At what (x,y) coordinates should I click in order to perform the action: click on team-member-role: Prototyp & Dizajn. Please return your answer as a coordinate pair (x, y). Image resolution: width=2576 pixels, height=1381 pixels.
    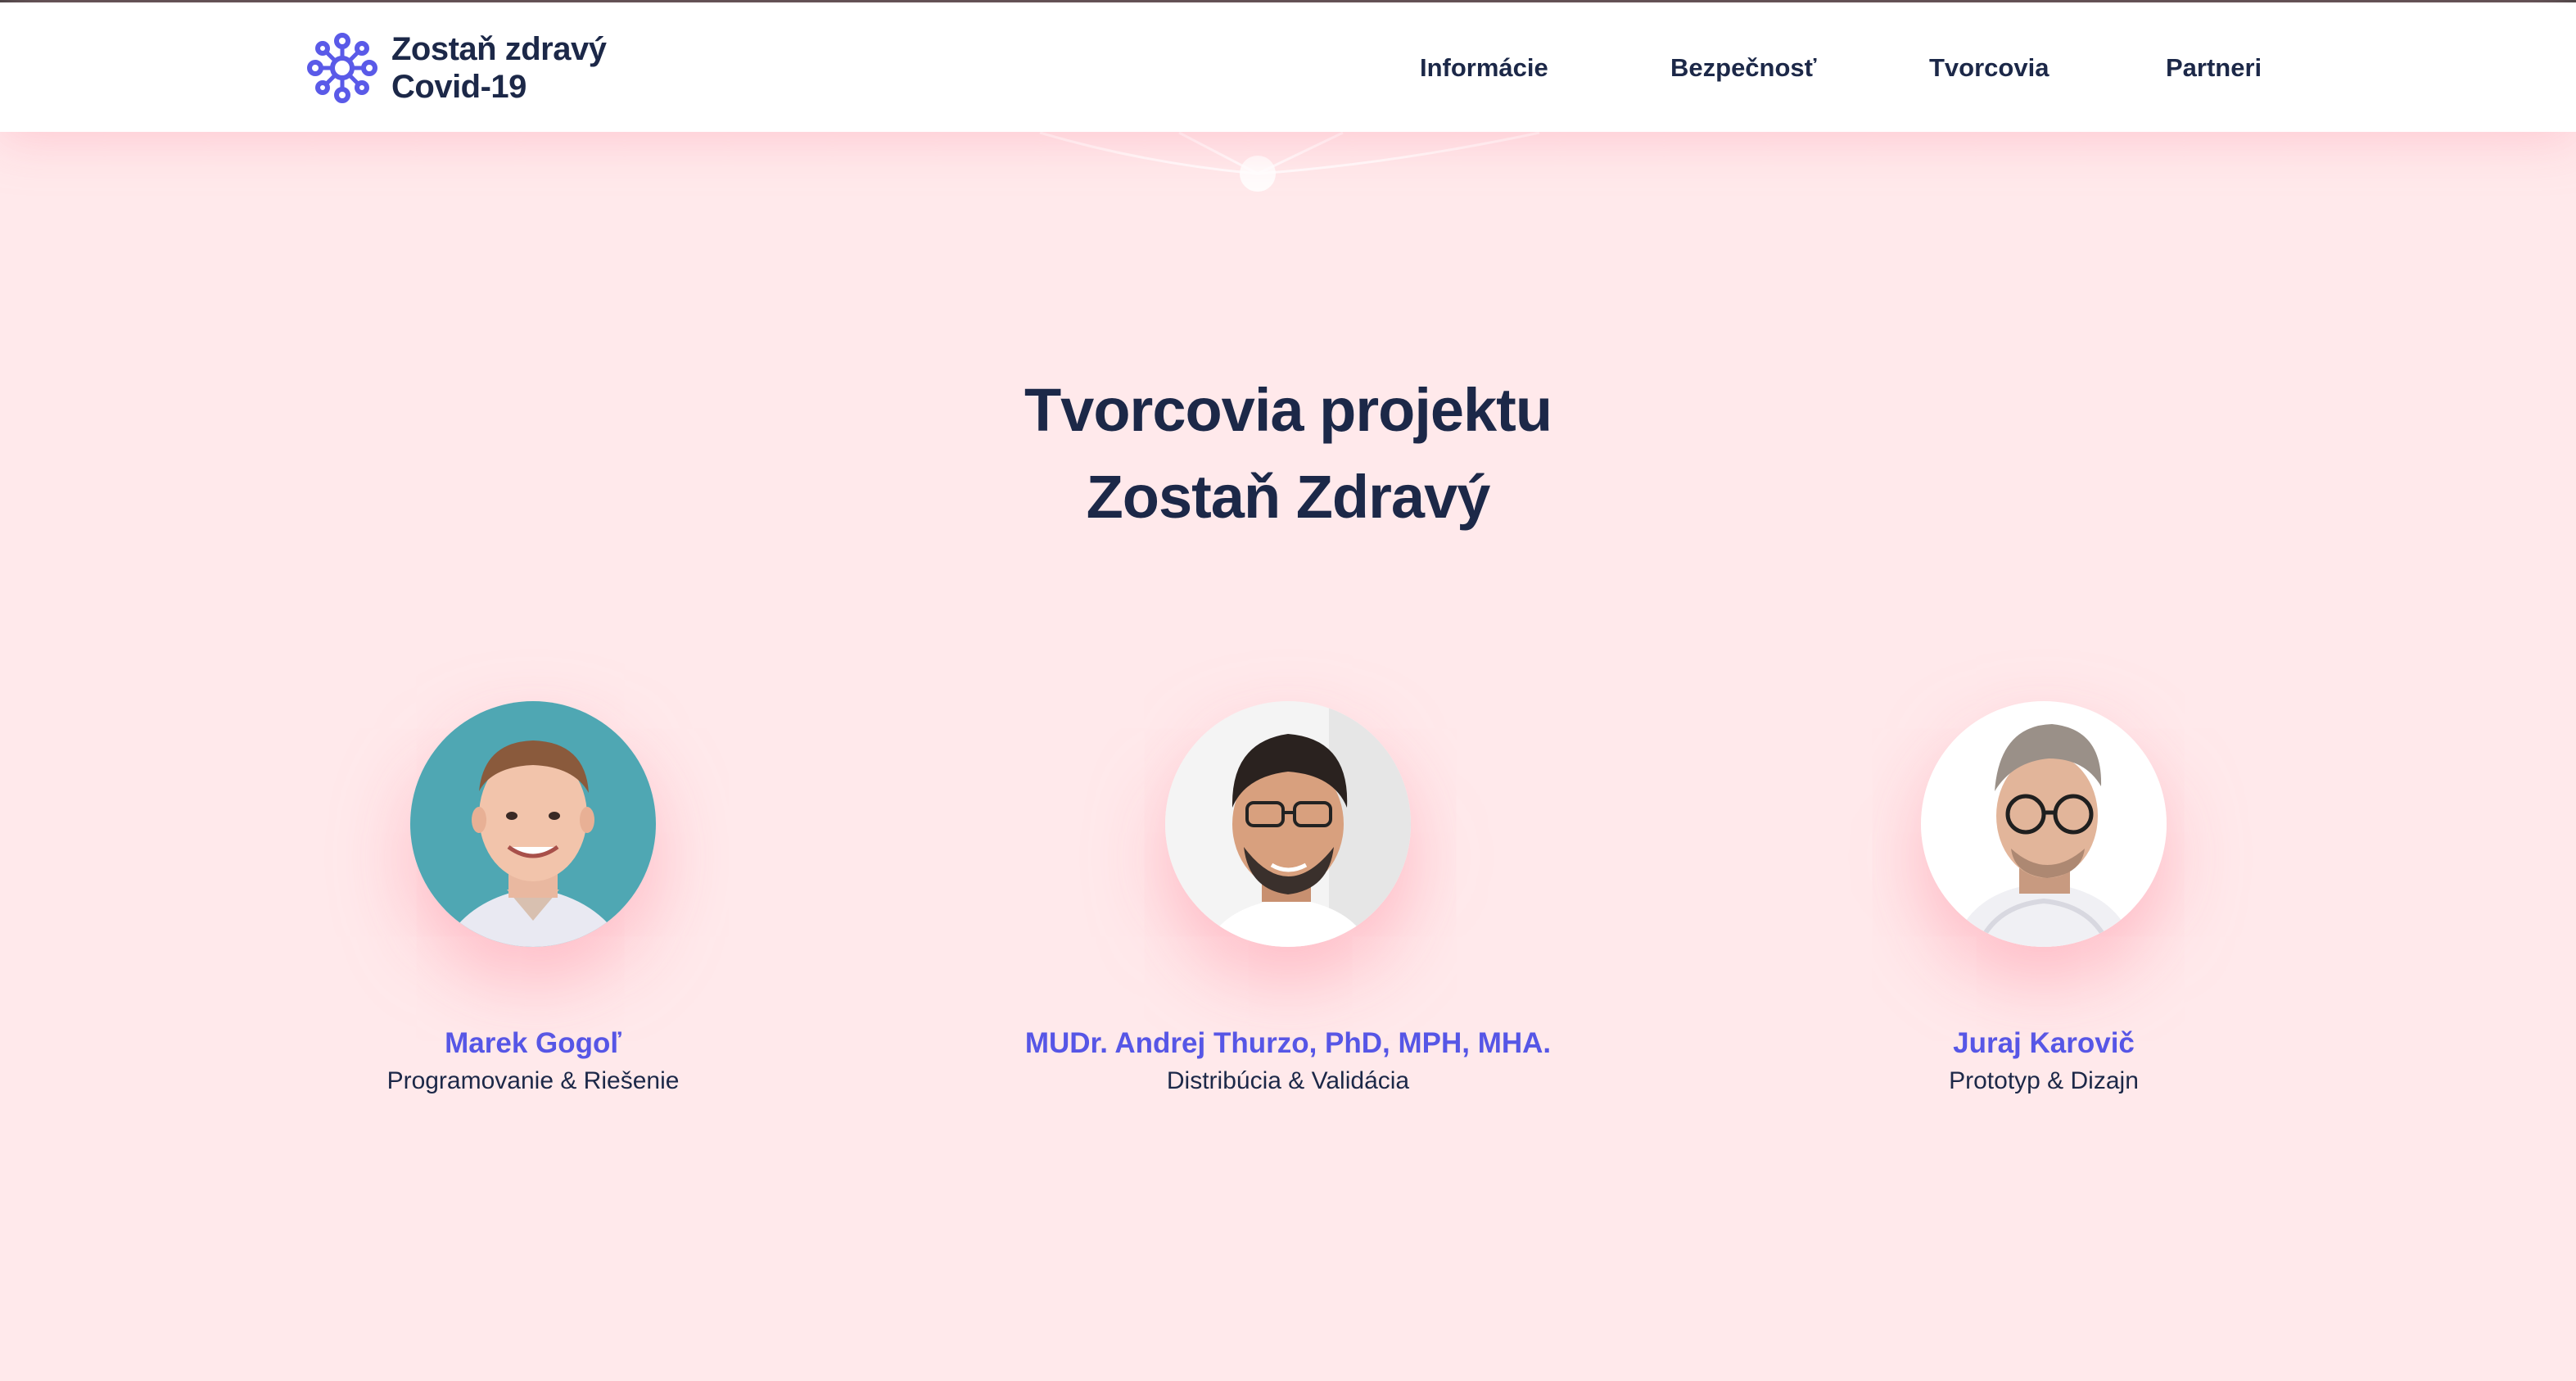
    Looking at the image, I should click on (2044, 1080).